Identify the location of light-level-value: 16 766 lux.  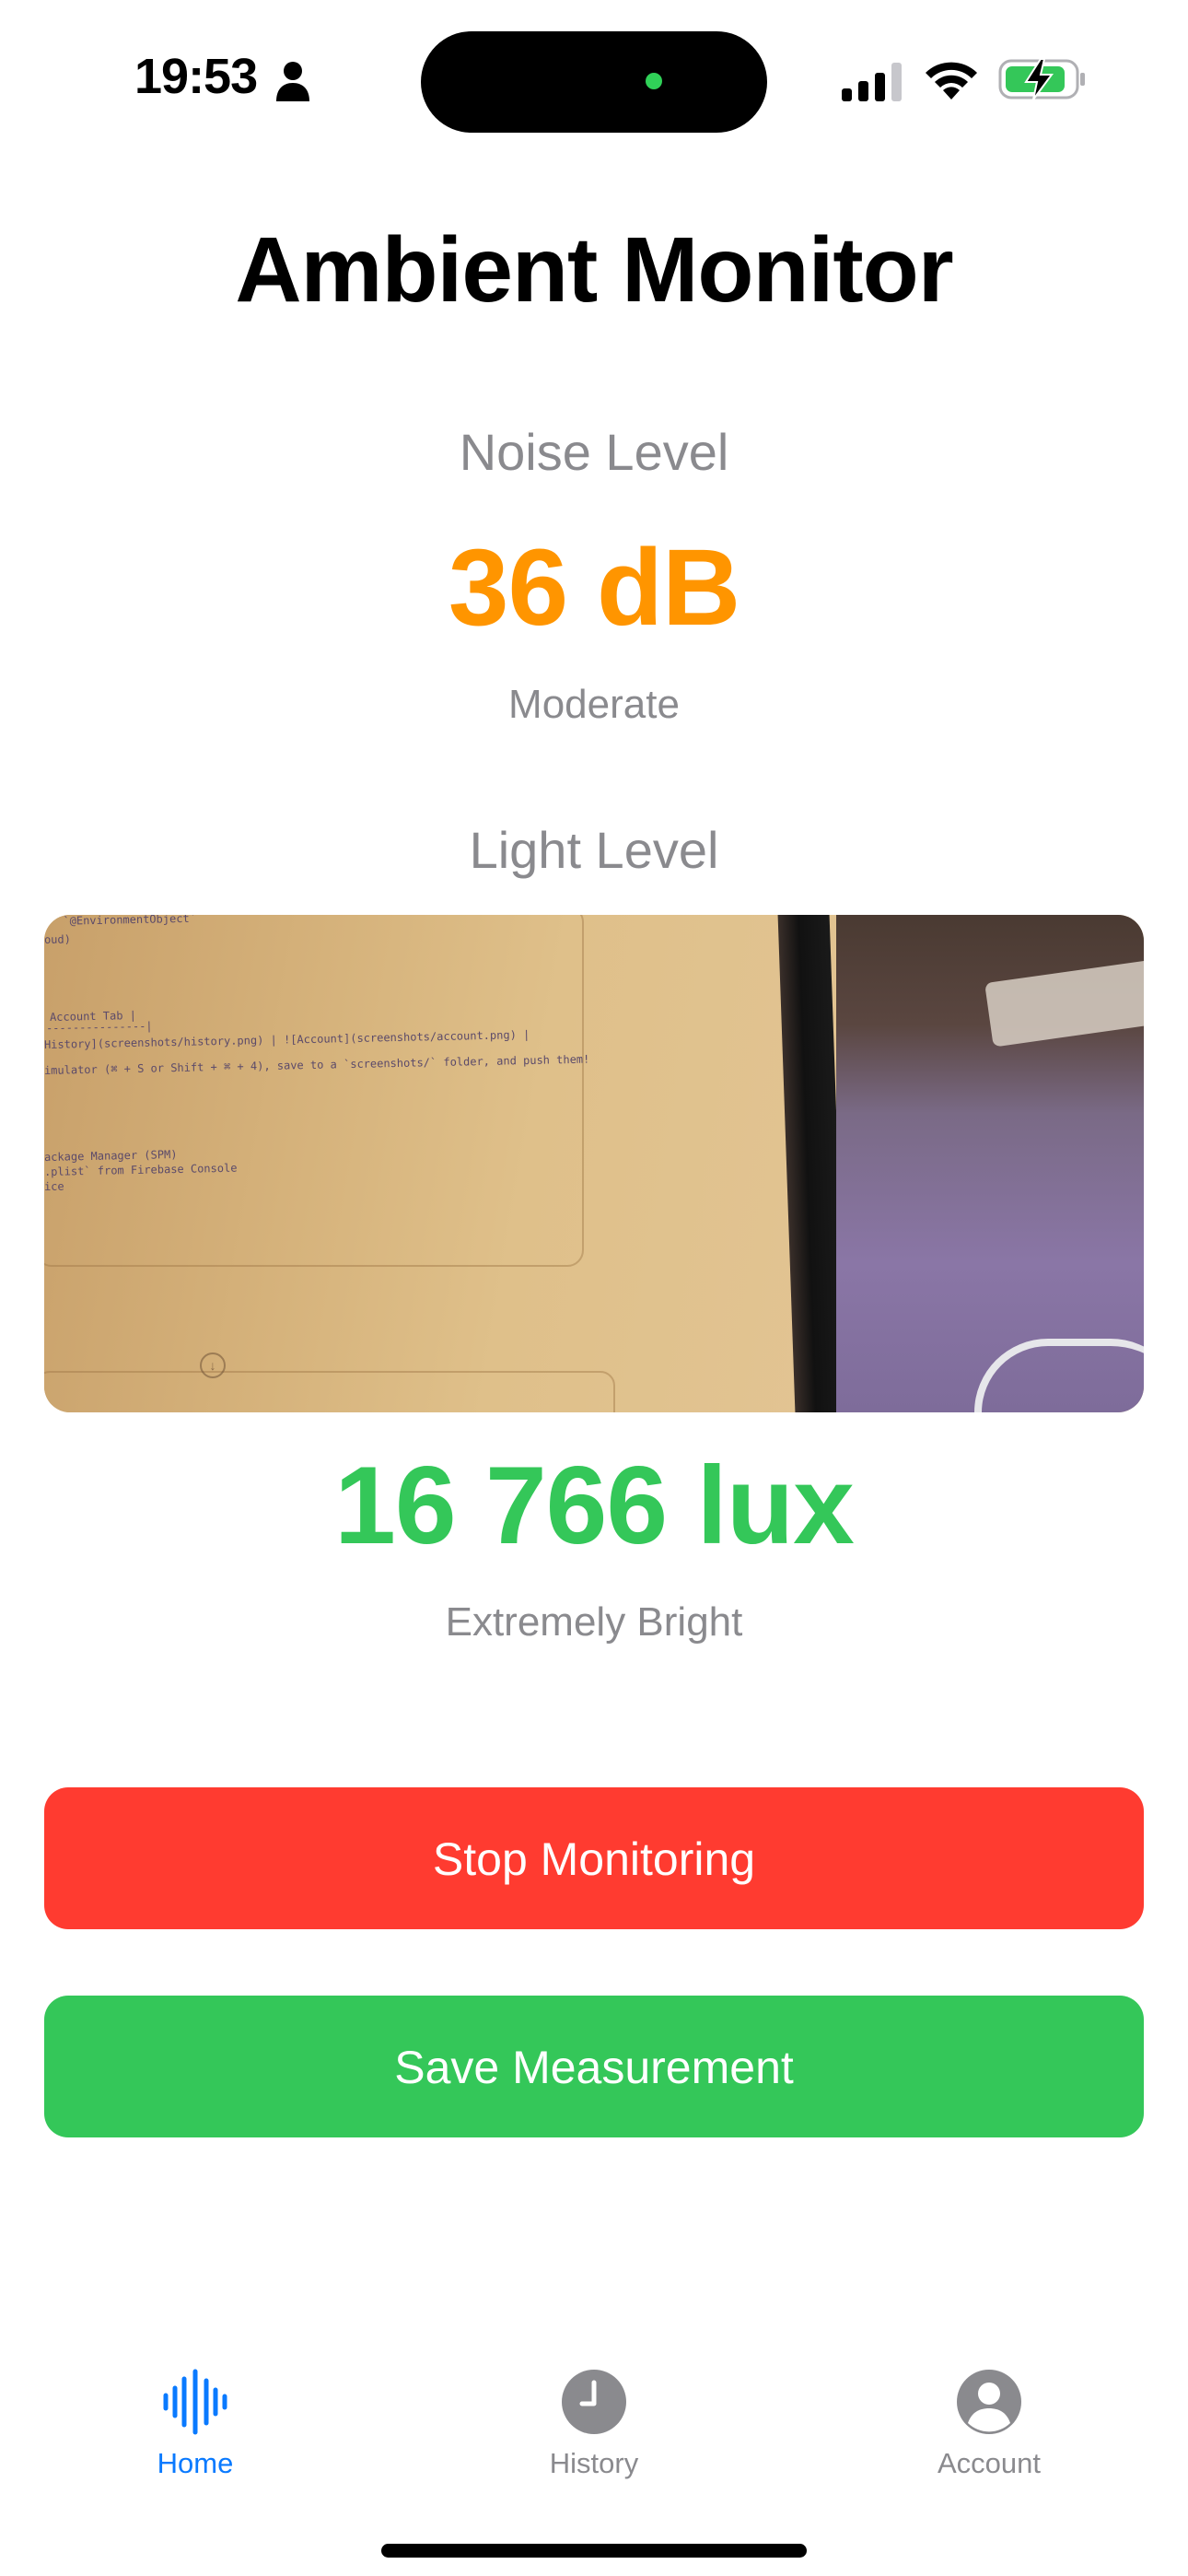
(594, 1505).